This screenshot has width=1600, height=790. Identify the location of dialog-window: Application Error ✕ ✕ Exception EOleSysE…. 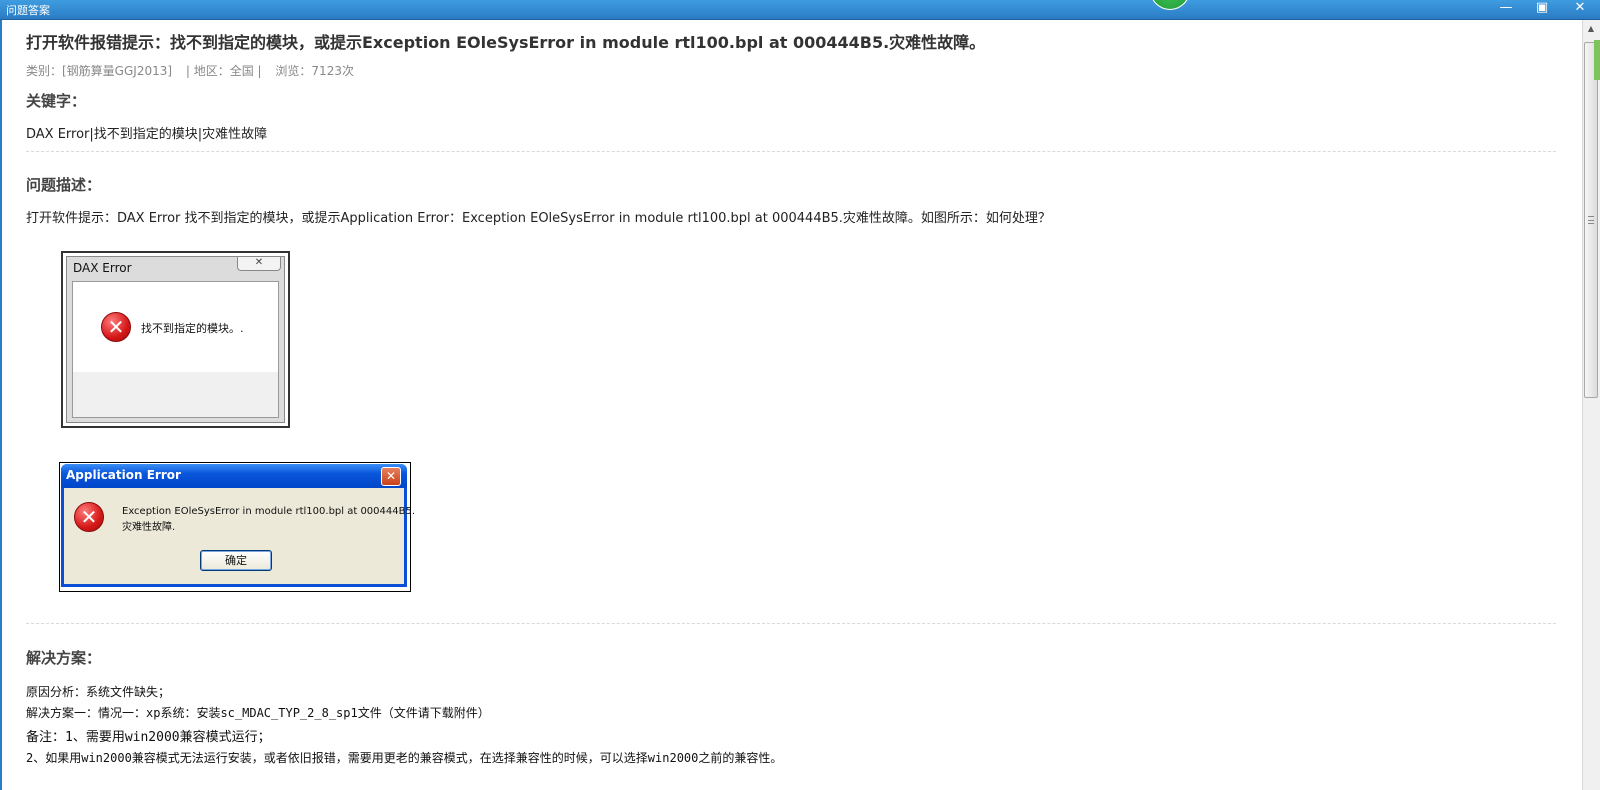
(238, 525).